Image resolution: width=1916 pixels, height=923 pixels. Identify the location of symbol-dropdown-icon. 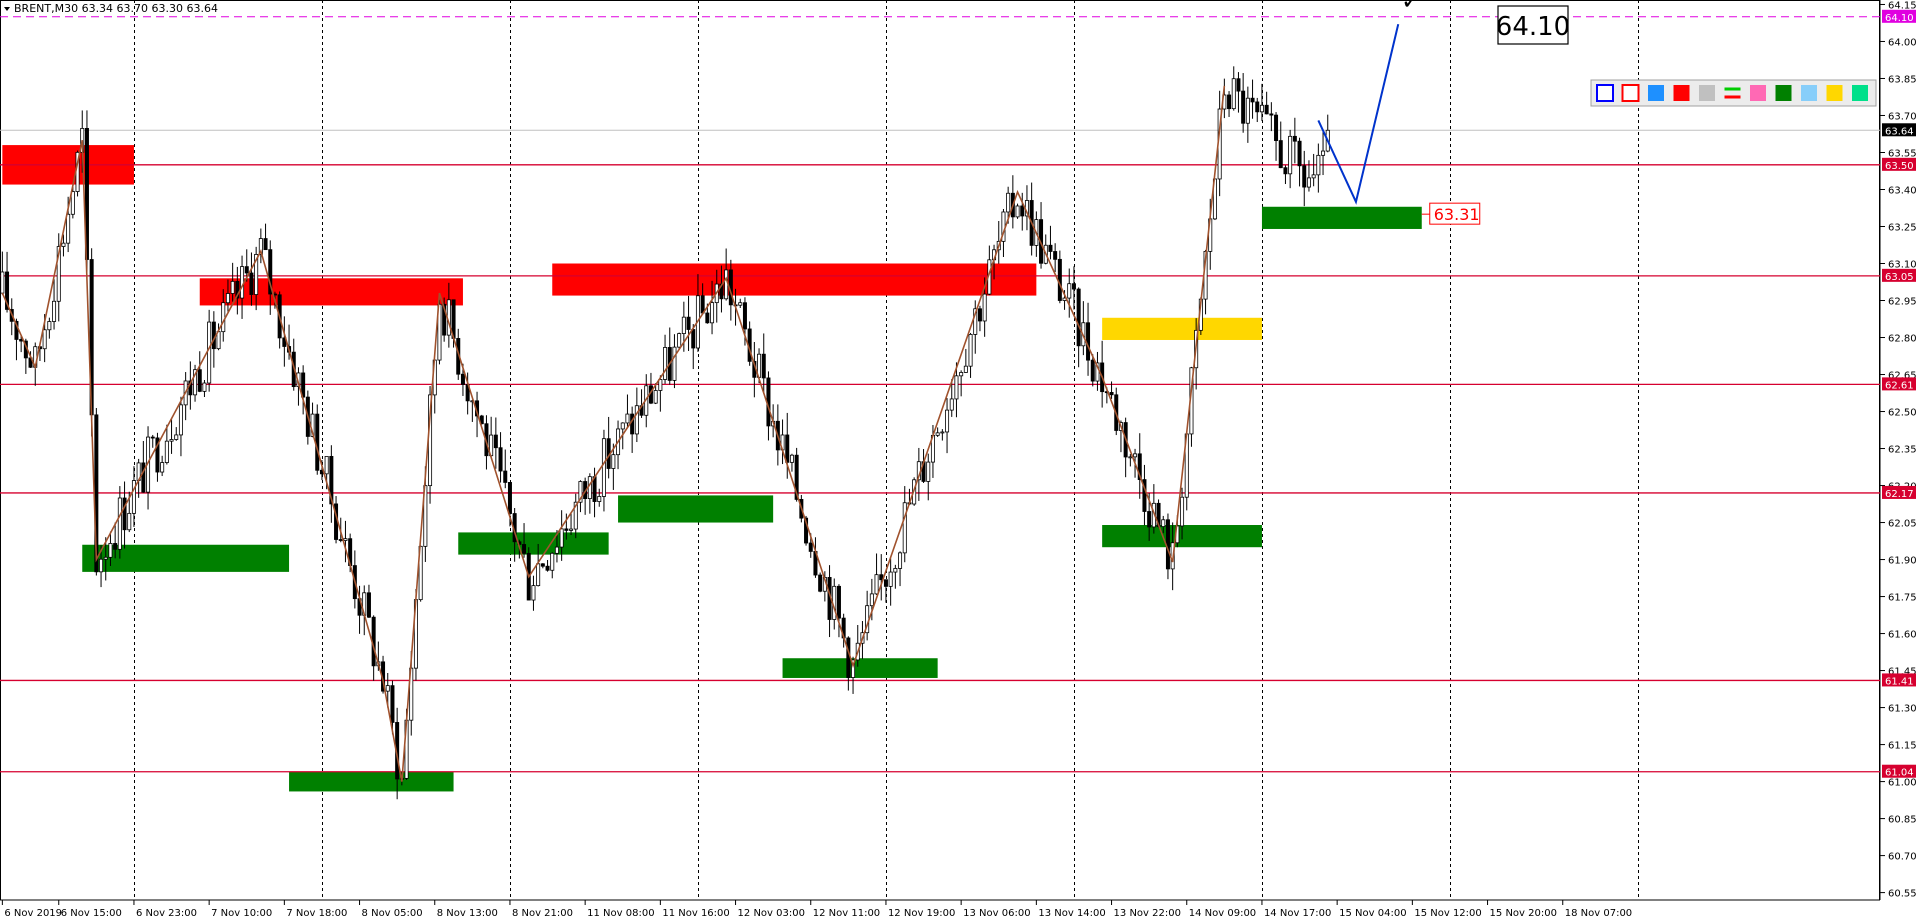
(7, 9).